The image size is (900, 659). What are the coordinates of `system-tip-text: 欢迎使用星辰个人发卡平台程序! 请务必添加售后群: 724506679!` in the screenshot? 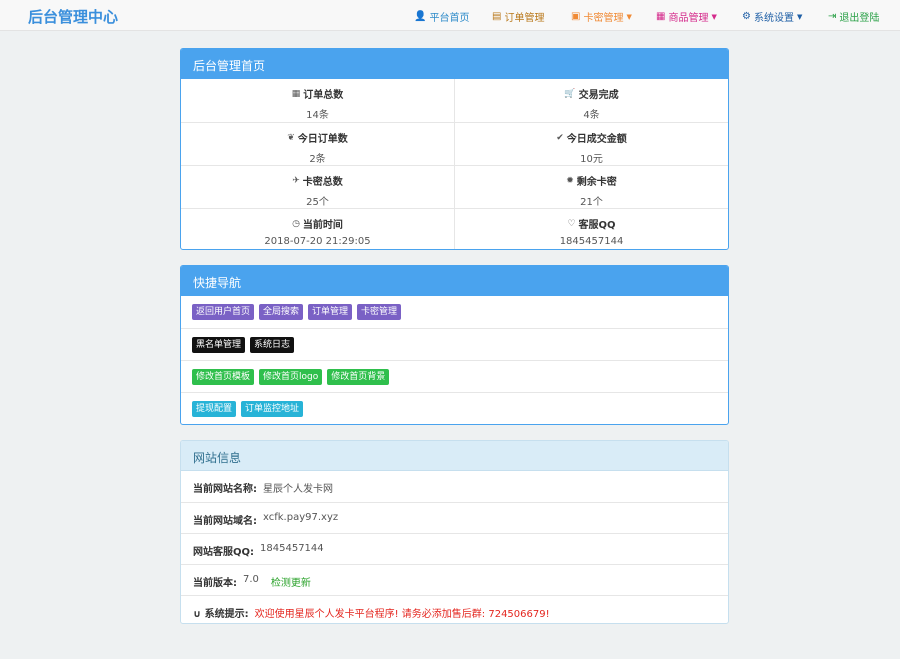 It's located at (402, 614).